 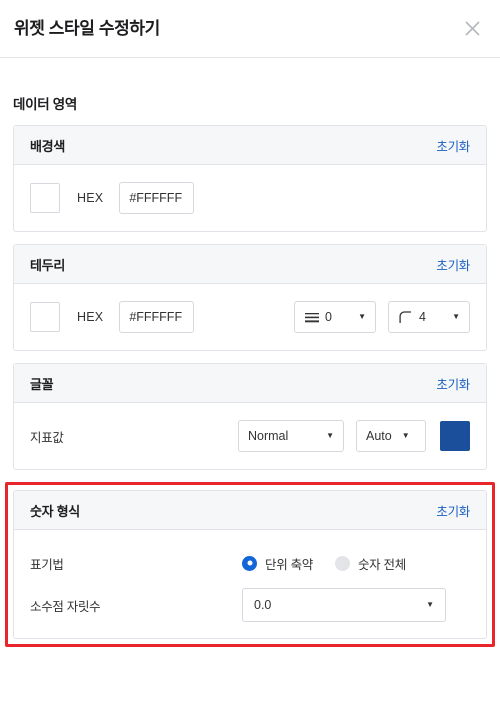 I want to click on notation-label: 표기법, so click(x=47, y=564).